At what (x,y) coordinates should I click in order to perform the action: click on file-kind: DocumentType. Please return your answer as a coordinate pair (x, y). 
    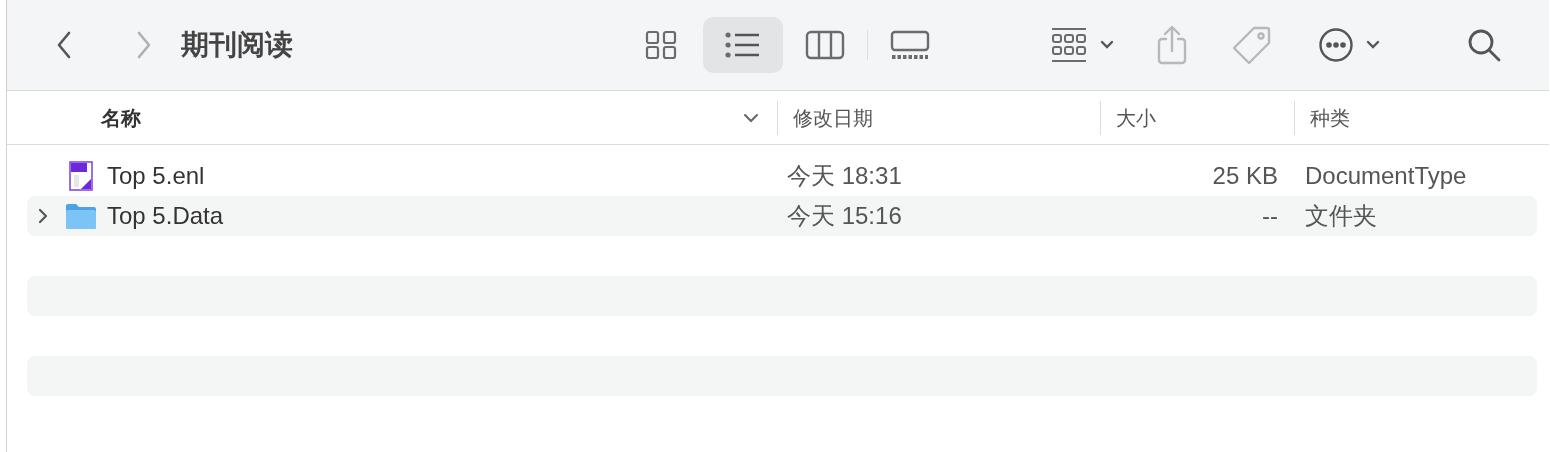
    Looking at the image, I should click on (1386, 176).